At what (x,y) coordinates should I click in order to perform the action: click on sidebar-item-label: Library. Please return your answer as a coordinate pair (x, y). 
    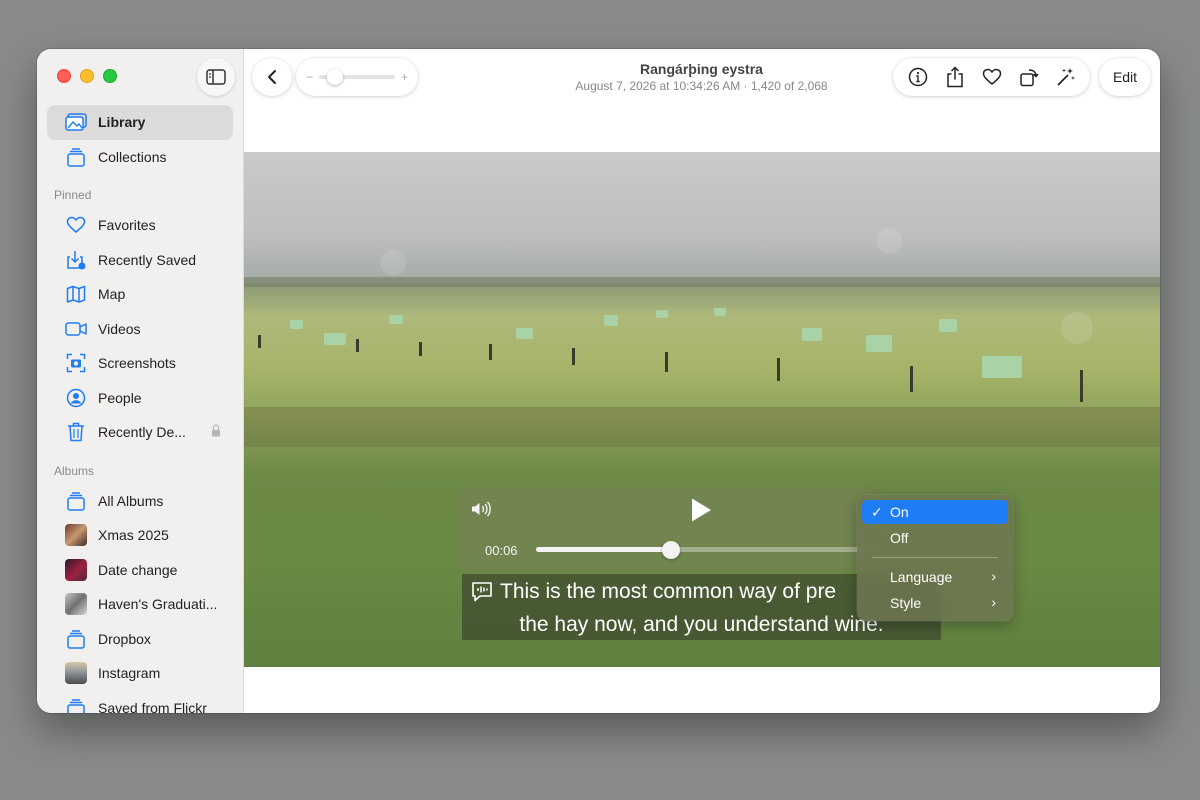
    Looking at the image, I should click on (122, 122).